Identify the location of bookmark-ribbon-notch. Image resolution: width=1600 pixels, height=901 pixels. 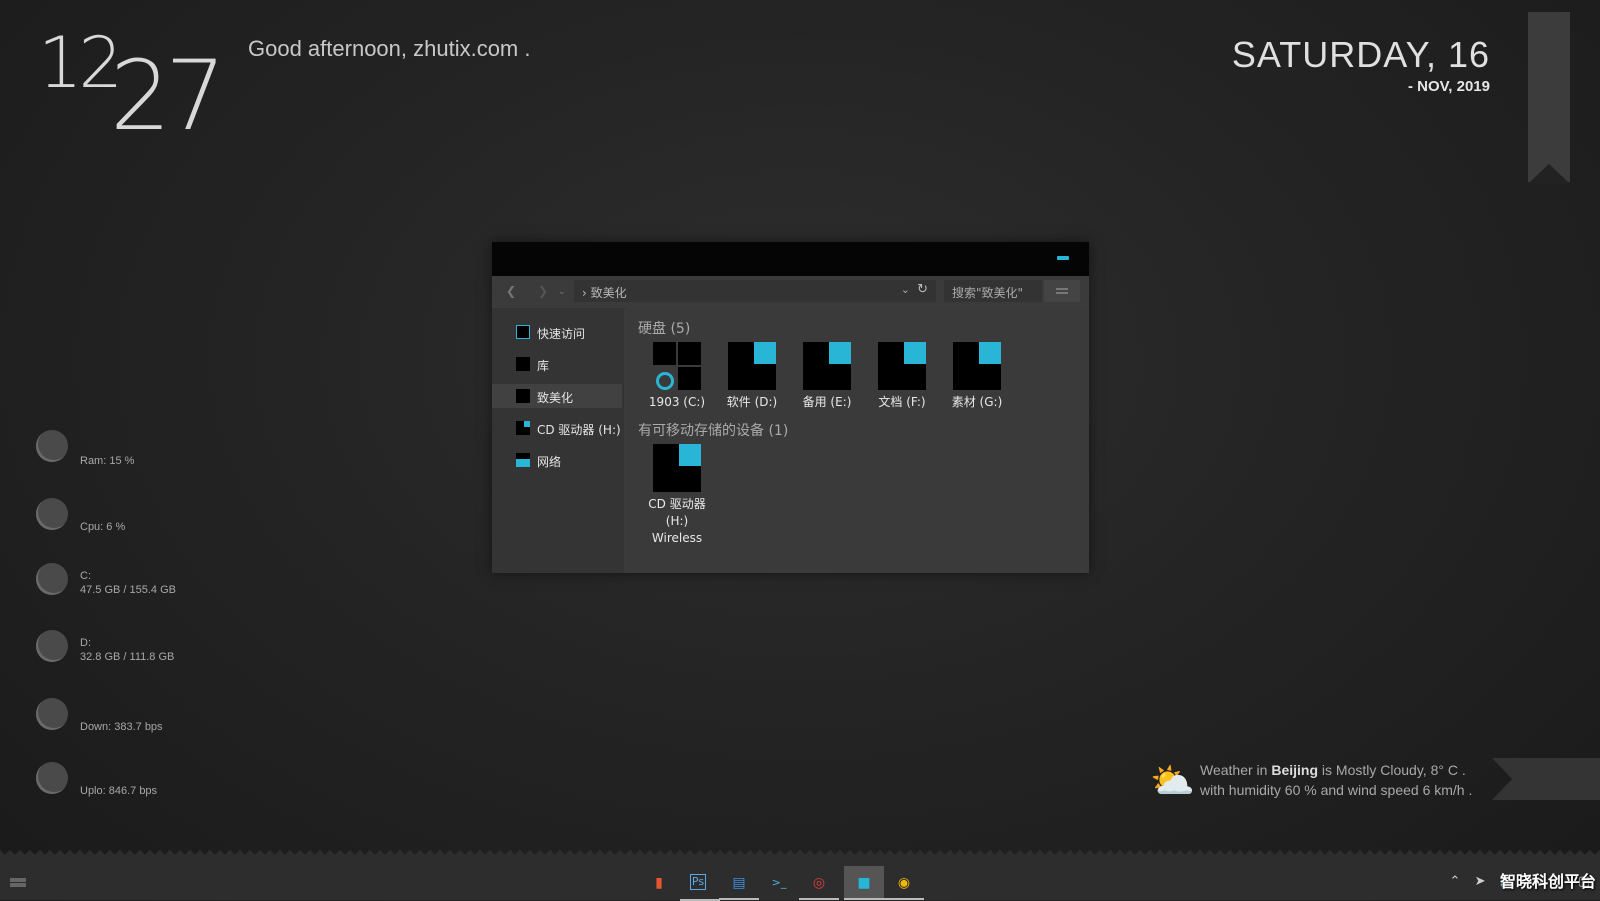
(1549, 174).